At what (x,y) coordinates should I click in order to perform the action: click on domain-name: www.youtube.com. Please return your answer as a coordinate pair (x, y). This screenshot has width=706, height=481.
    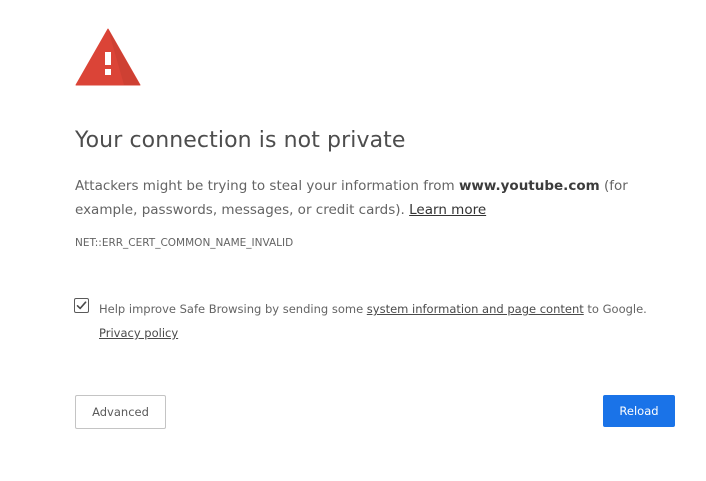
    Looking at the image, I should click on (529, 186).